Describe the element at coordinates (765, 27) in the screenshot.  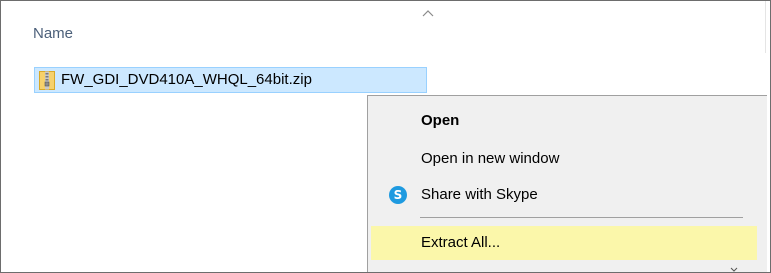
I see `column-divider` at that location.